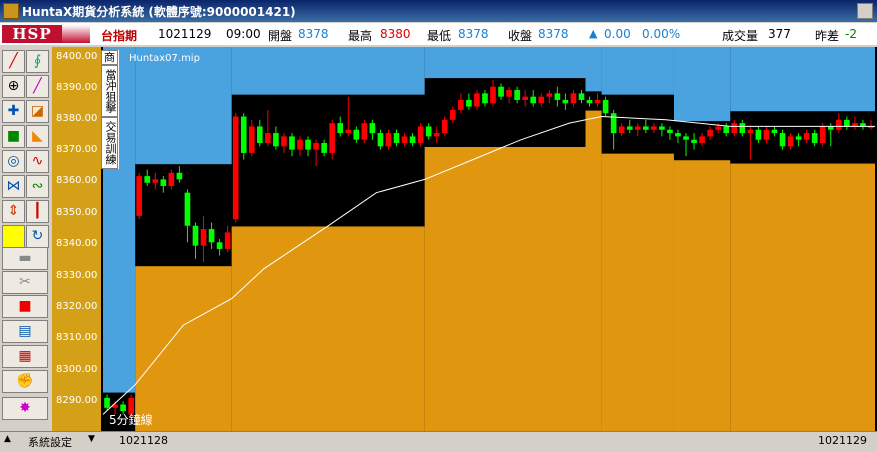  I want to click on crosshair-icon: ✚, so click(13, 111).